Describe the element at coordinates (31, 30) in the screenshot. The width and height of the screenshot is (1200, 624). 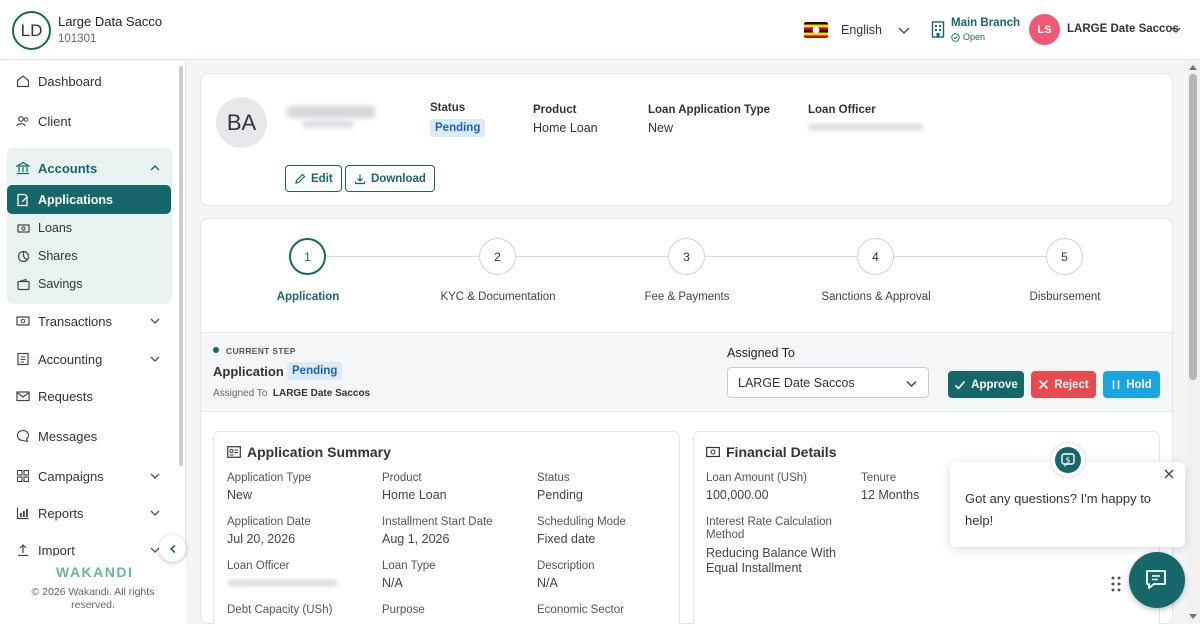
I see `org-avatar: LD` at that location.